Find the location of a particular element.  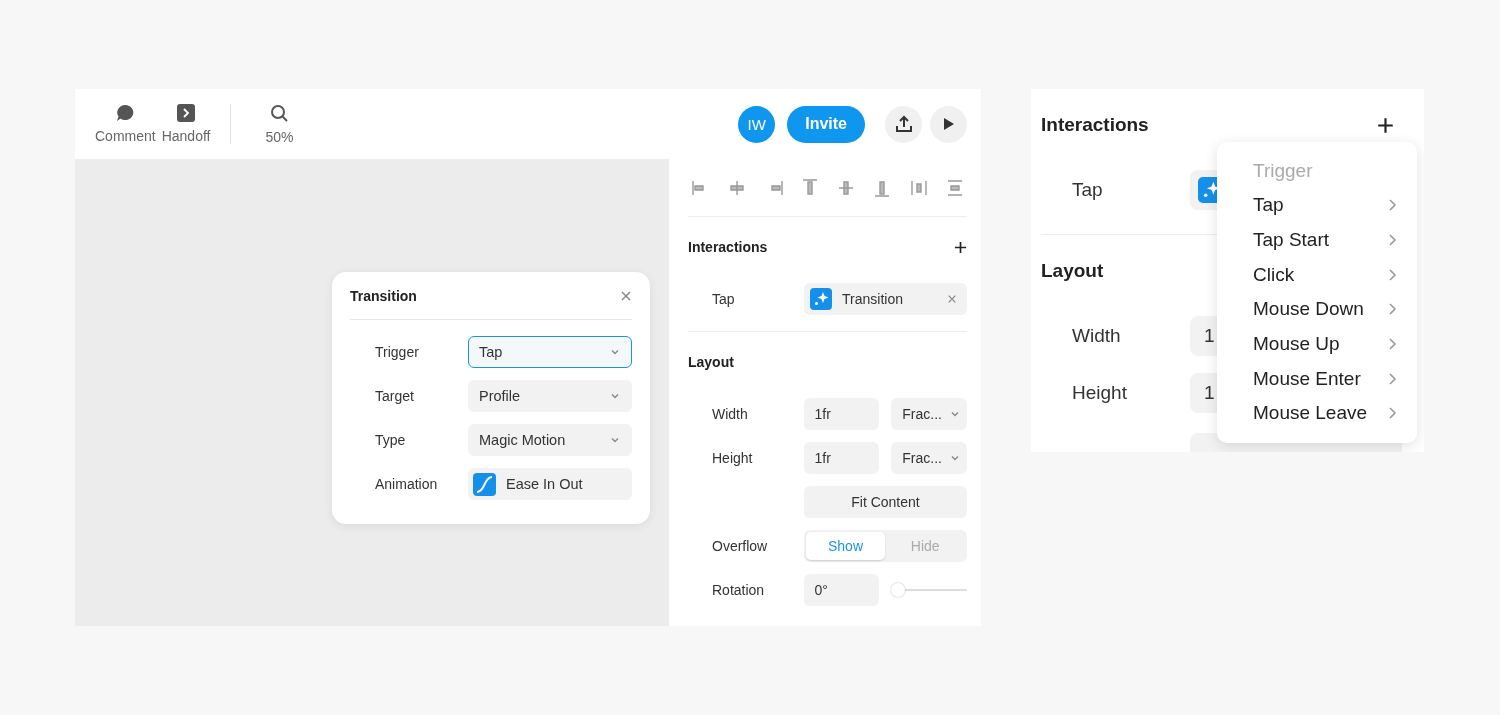

menu-item: Mouse Leave is located at coordinates (1325, 413).